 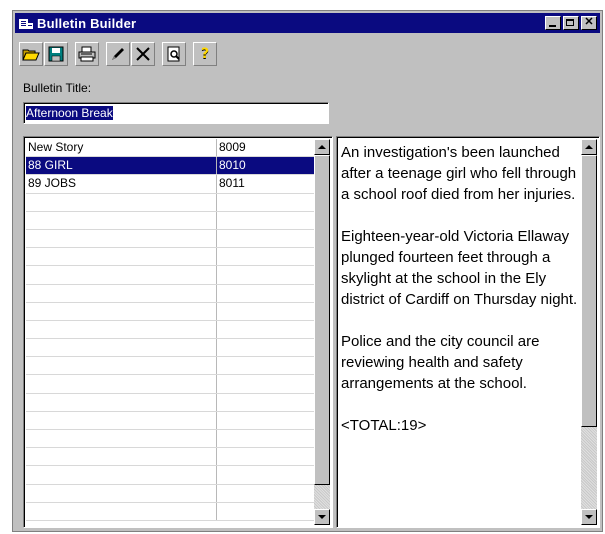 I want to click on close-button: ✕, so click(x=589, y=23).